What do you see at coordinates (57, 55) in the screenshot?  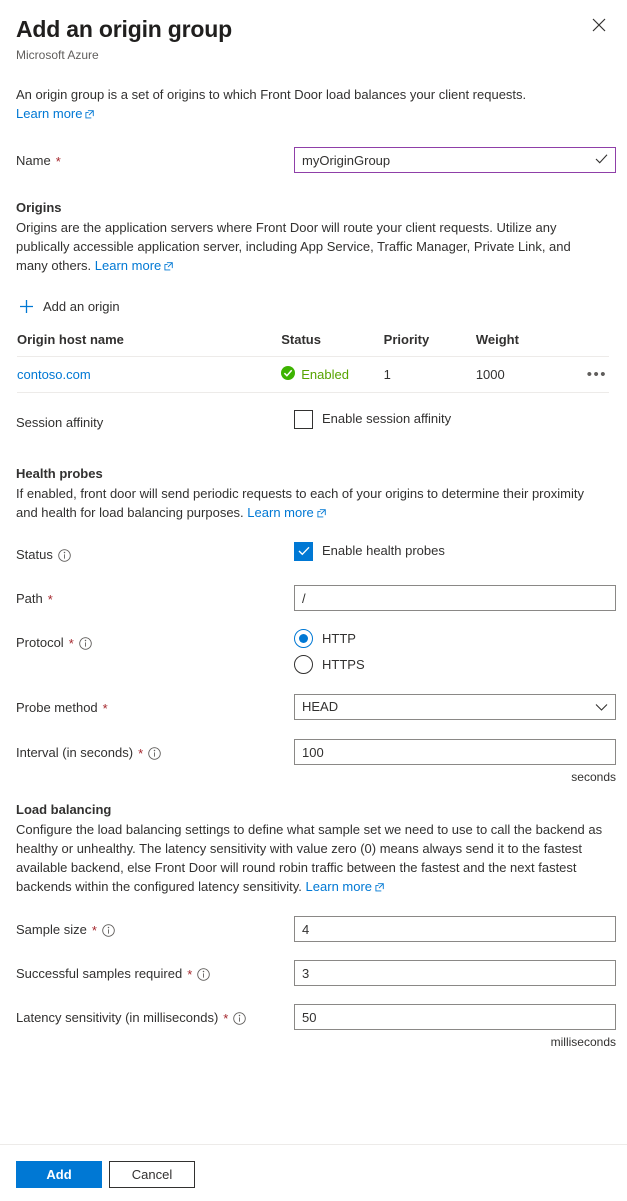 I see `panel-subtitle: Microsoft Azure` at bounding box center [57, 55].